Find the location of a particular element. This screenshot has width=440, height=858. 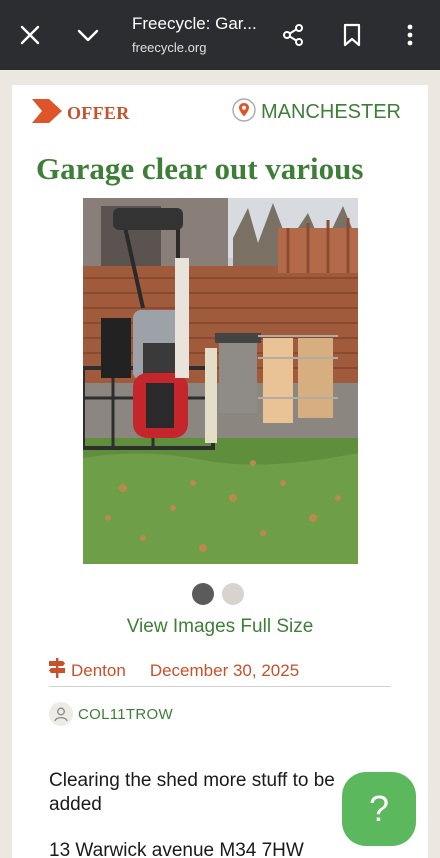

view-images-link: View Images Full Size is located at coordinates (220, 627).